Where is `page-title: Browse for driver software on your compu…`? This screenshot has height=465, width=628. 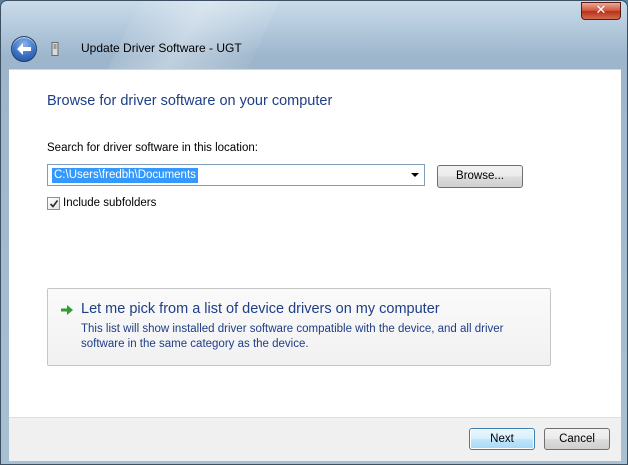
page-title: Browse for driver software on your compu… is located at coordinates (190, 101).